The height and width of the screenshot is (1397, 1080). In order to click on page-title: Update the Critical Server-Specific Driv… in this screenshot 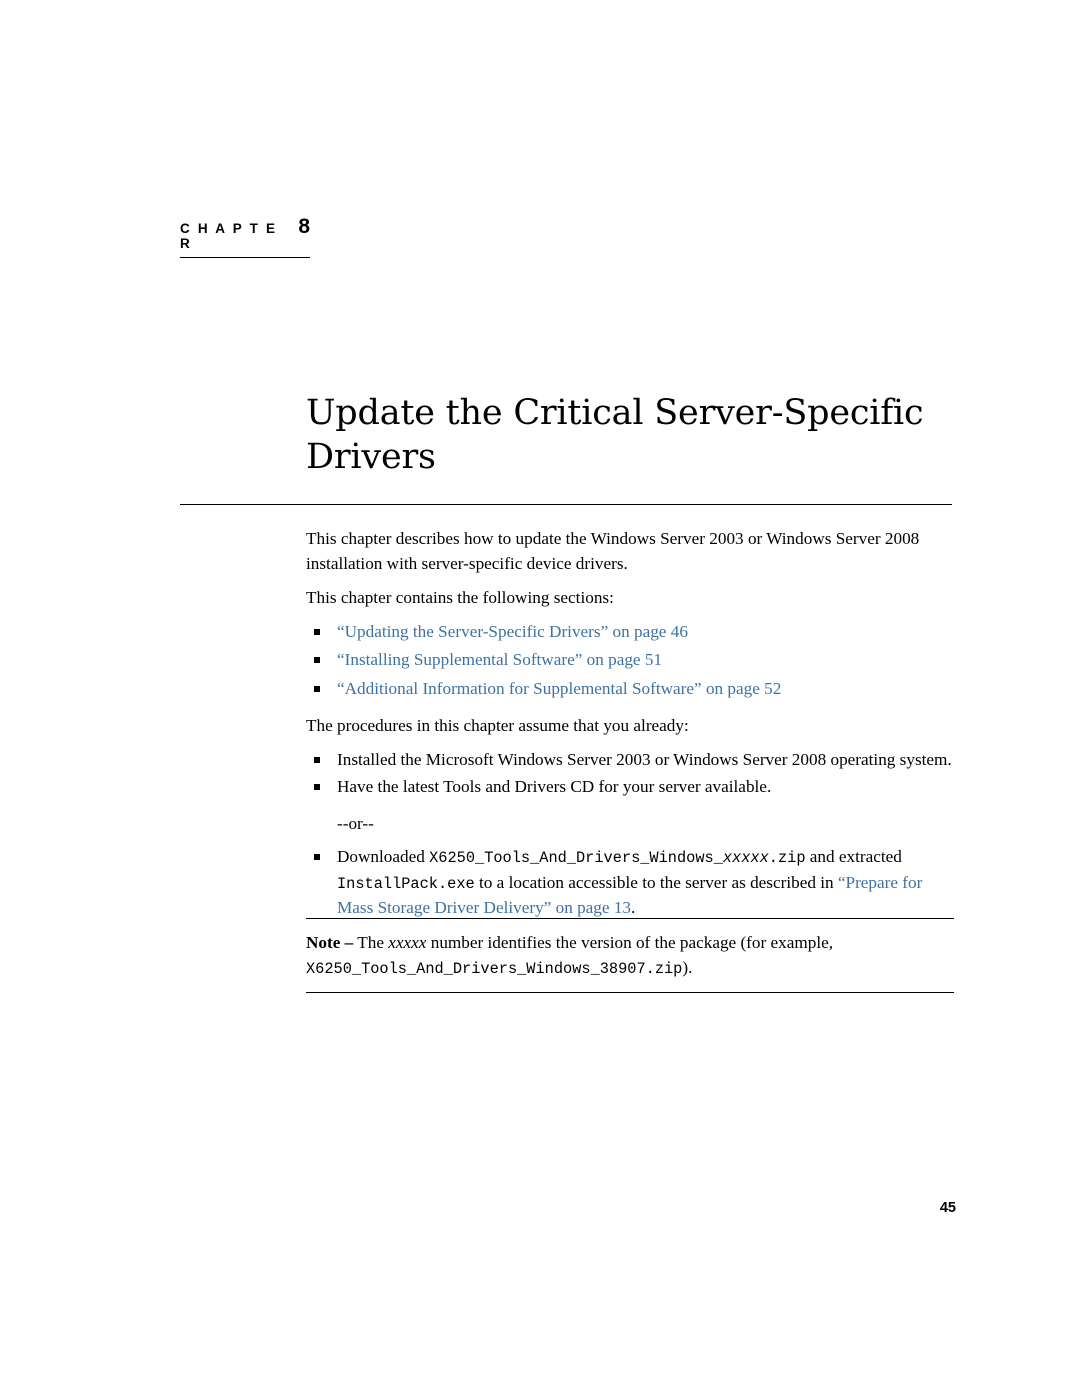, I will do `click(615, 435)`.